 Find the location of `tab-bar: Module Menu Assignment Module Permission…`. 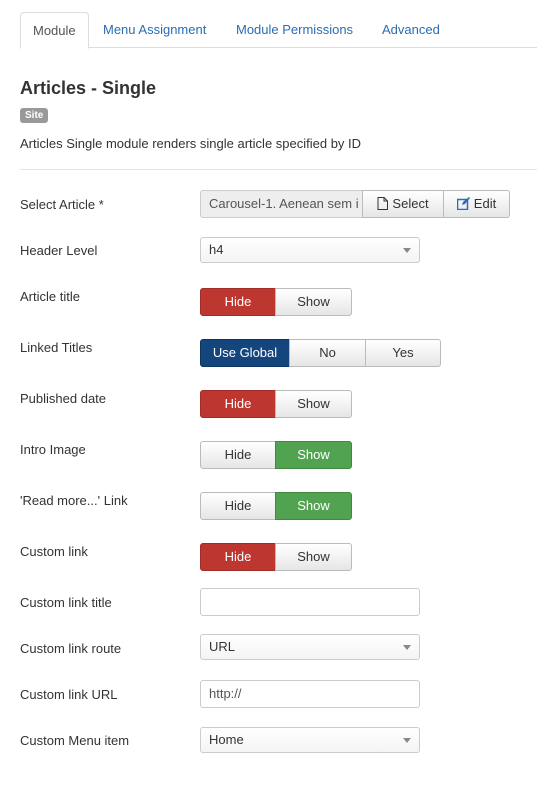

tab-bar: Module Menu Assignment Module Permission… is located at coordinates (278, 30).